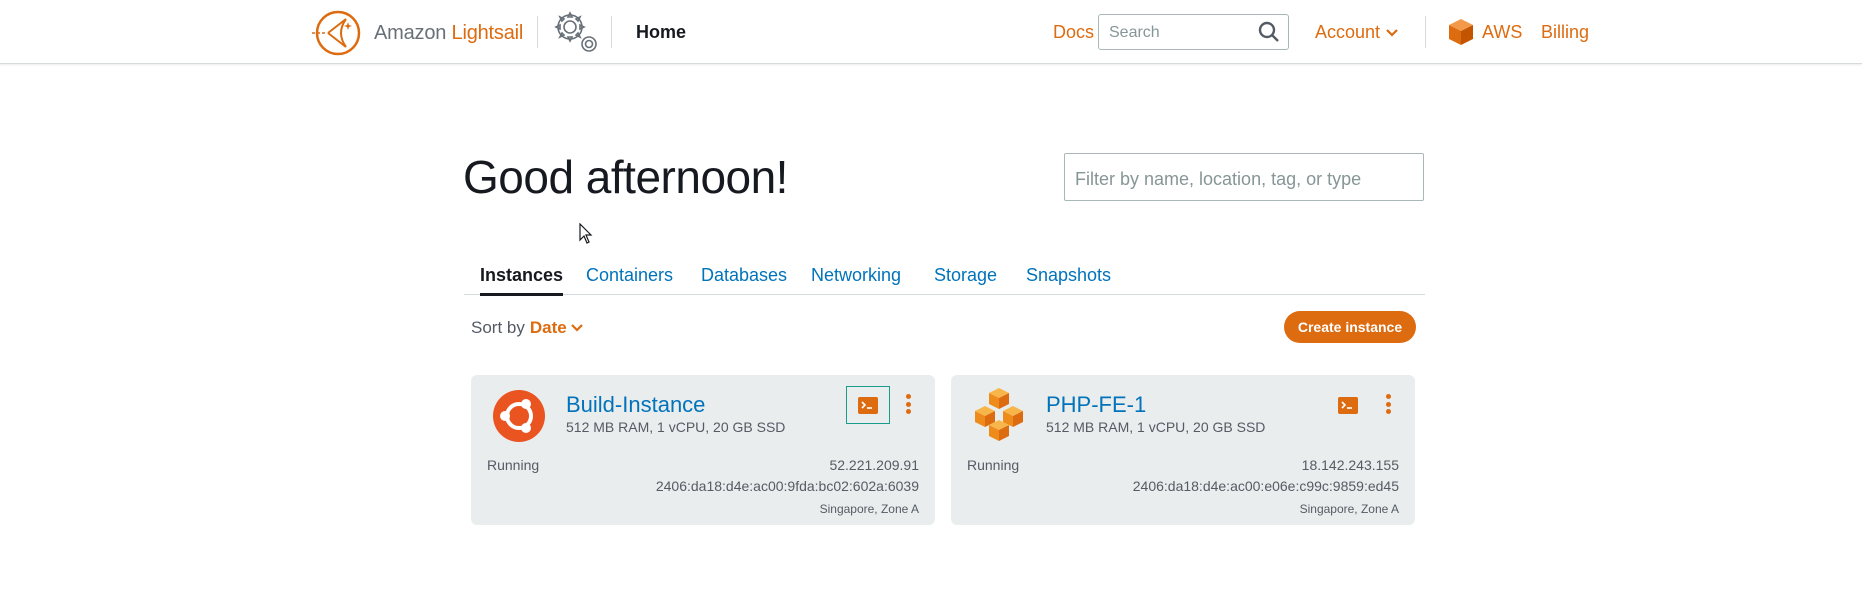 Image resolution: width=1862 pixels, height=593 pixels. Describe the element at coordinates (1265, 486) in the screenshot. I see `instance-ipv6: 2406:da18:d4e:ac00:e06e:c99c:9859:ed45` at that location.